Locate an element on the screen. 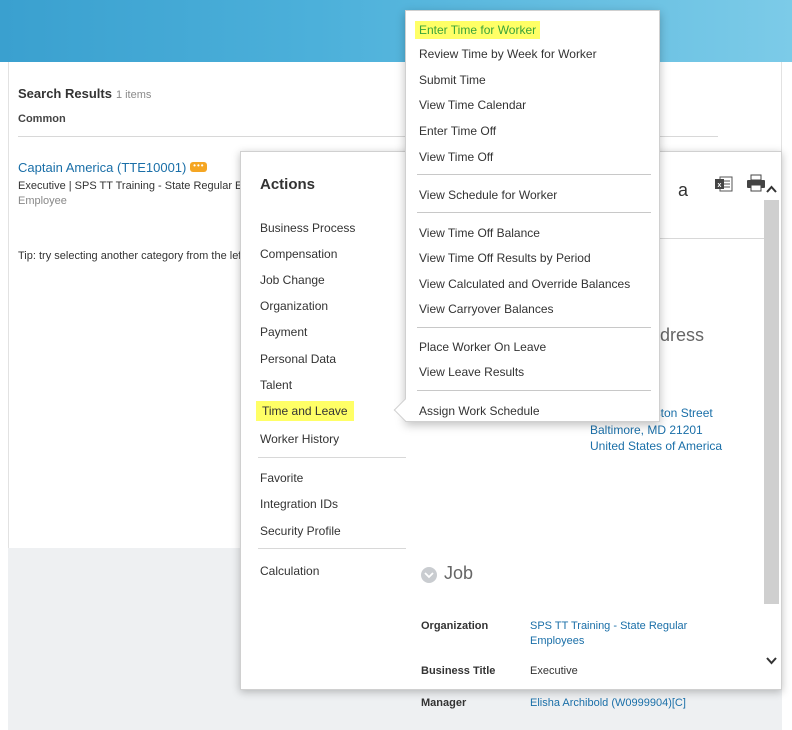 The height and width of the screenshot is (730, 792). action-talent: Talent is located at coordinates (276, 385).